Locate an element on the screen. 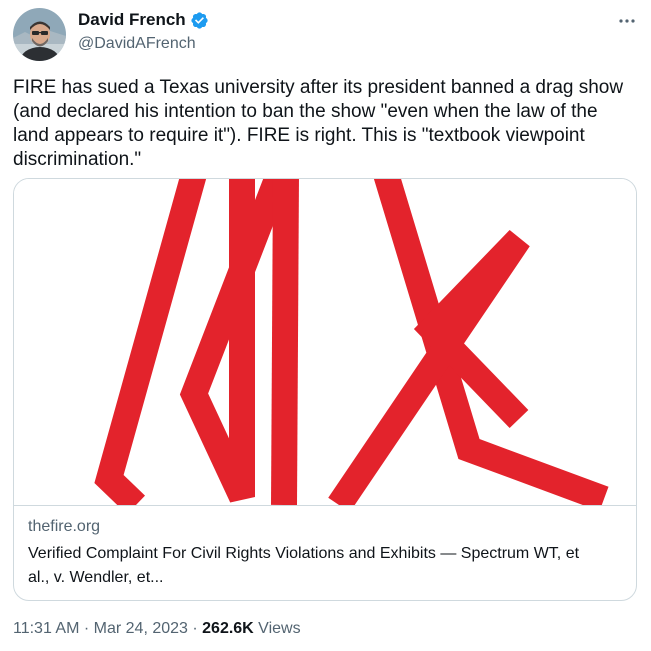  avatar is located at coordinates (39, 34).